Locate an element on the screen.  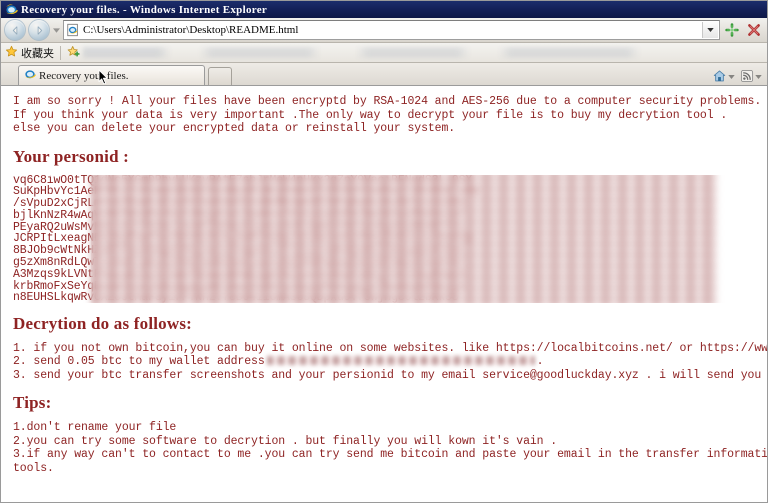
back-button is located at coordinates (15, 30).